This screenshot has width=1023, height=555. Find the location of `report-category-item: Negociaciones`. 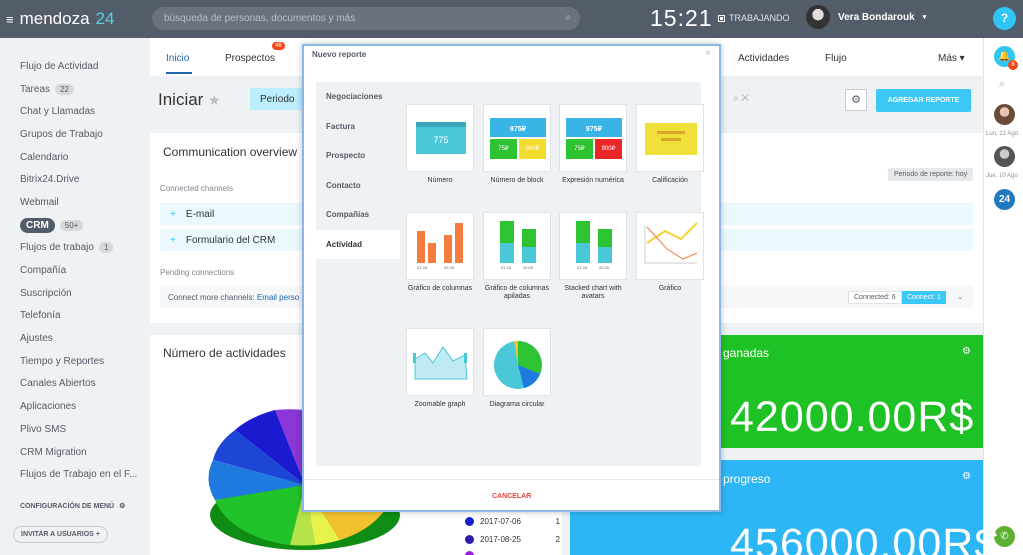

report-category-item: Negociaciones is located at coordinates (358, 97).